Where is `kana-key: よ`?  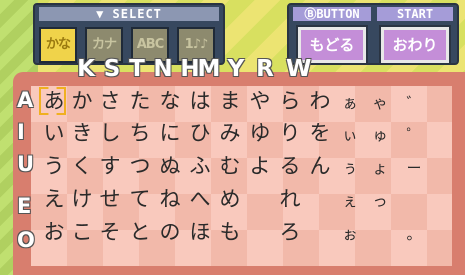
kana-key: よ is located at coordinates (260, 166).